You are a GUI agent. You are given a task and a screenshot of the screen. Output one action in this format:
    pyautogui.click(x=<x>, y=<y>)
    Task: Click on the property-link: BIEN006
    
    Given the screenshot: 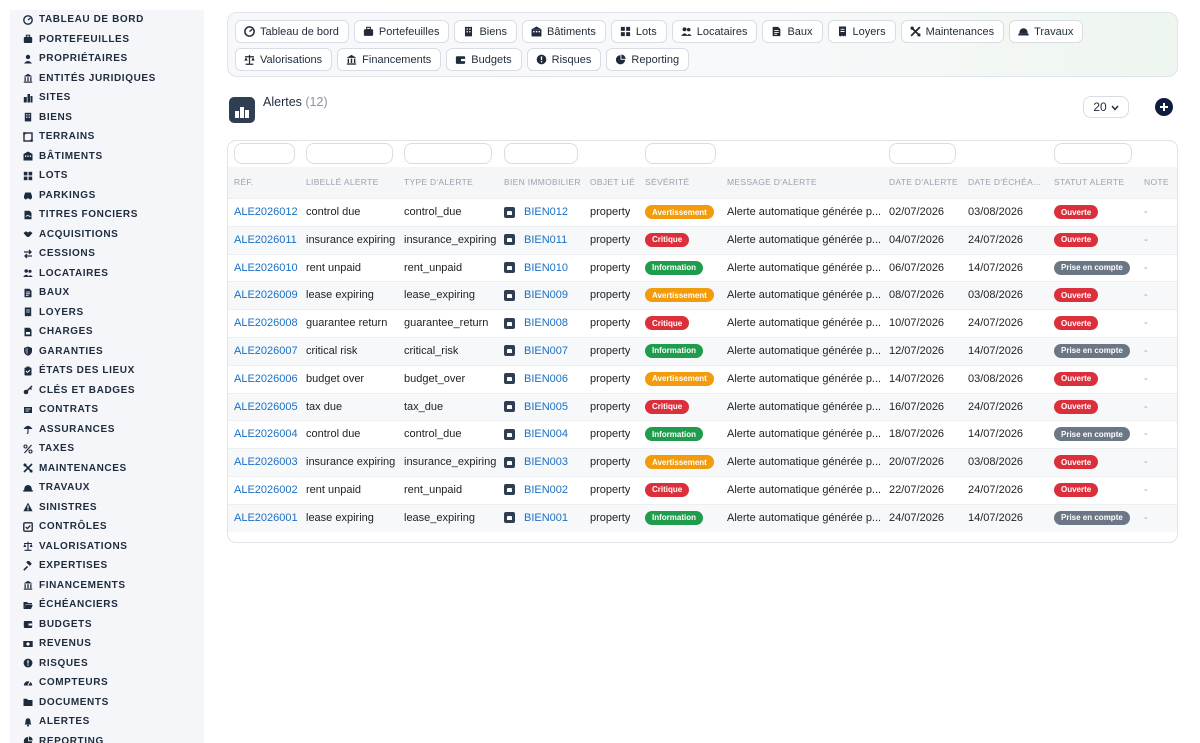 What is the action you would take?
    pyautogui.click(x=536, y=379)
    